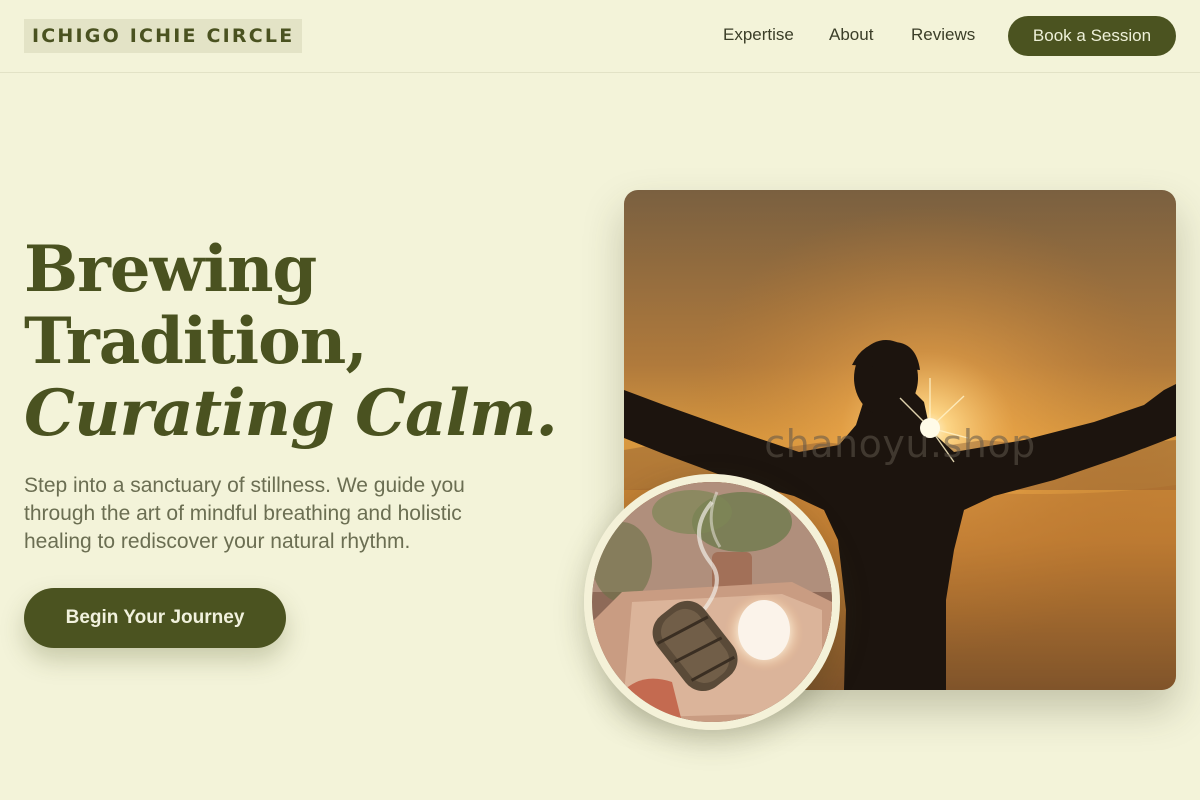  Describe the element at coordinates (170, 269) in the screenshot. I see `headline-line-1: Brewing` at that location.